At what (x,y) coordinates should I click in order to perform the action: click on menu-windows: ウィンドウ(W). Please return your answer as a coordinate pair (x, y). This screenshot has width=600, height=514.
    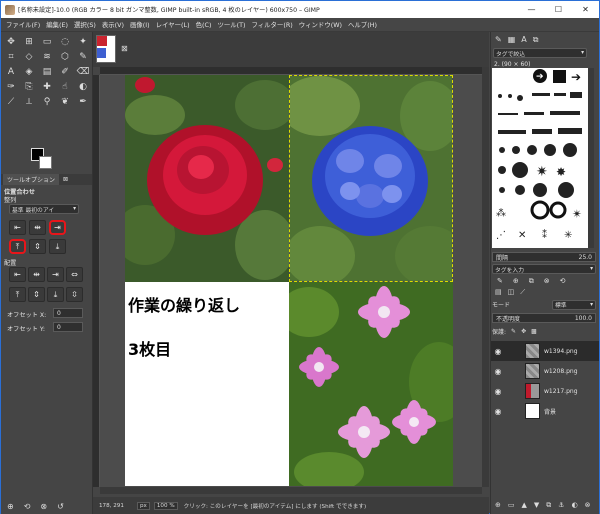
    Looking at the image, I should click on (320, 24).